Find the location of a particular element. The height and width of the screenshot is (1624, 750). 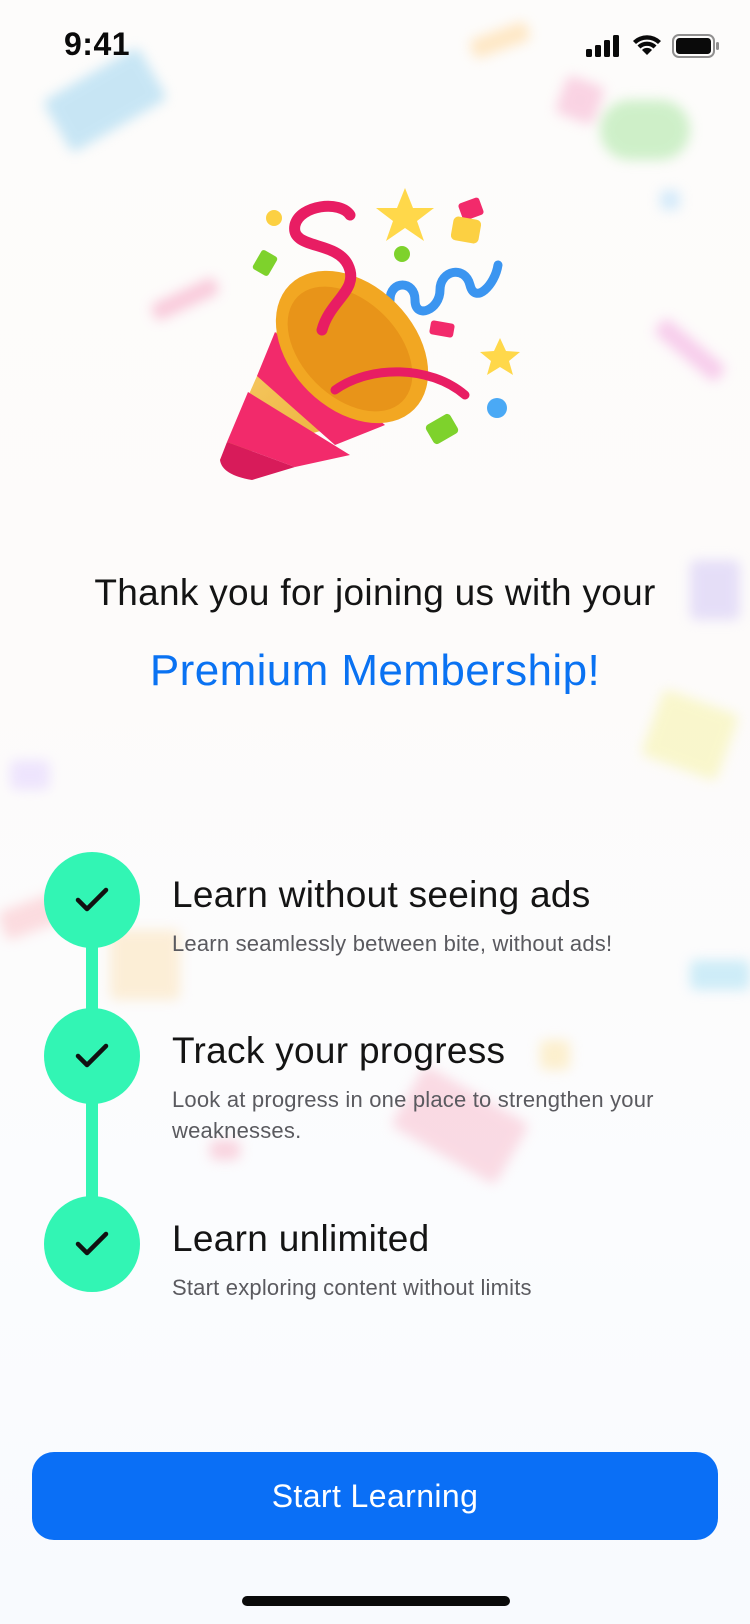

signal-icon is located at coordinates (604, 48).